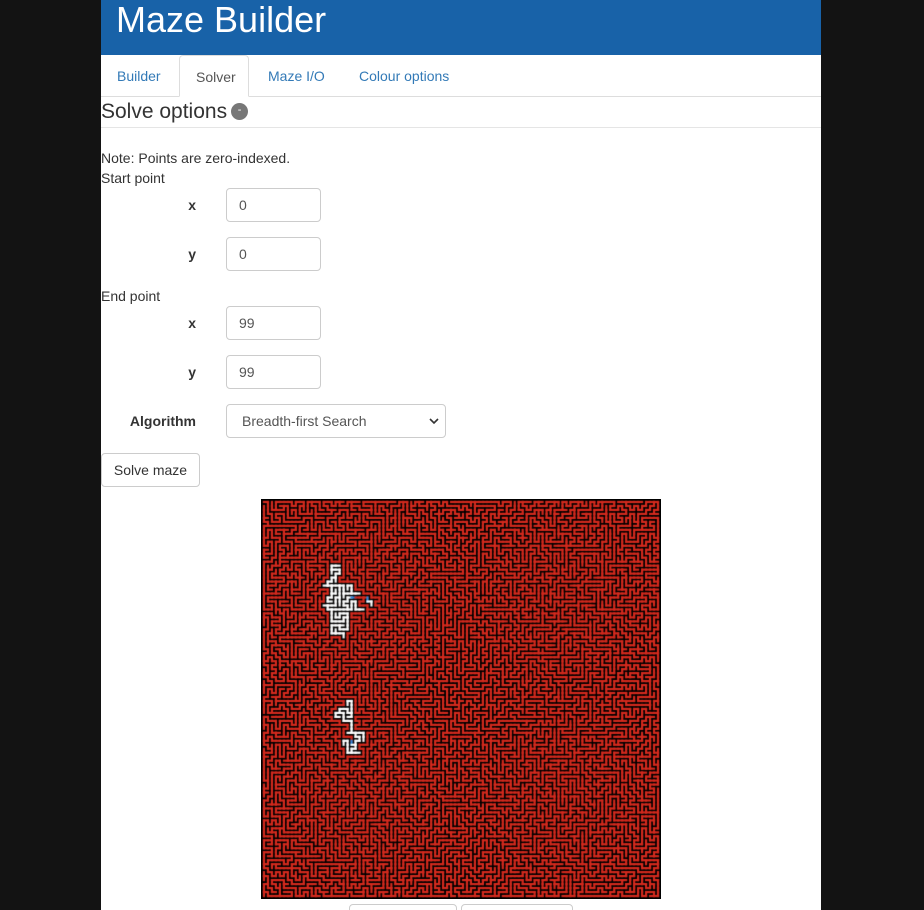 This screenshot has height=910, width=924. What do you see at coordinates (434, 421) in the screenshot?
I see `chevron-down-icon` at bounding box center [434, 421].